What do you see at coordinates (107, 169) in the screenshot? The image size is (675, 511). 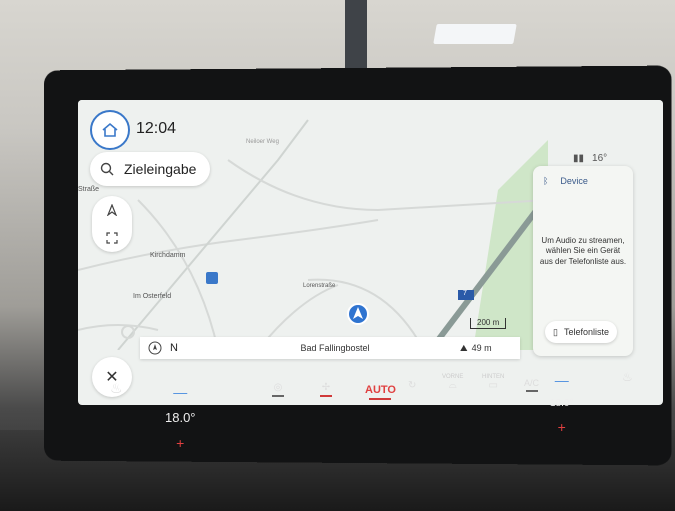 I see `search-icon` at bounding box center [107, 169].